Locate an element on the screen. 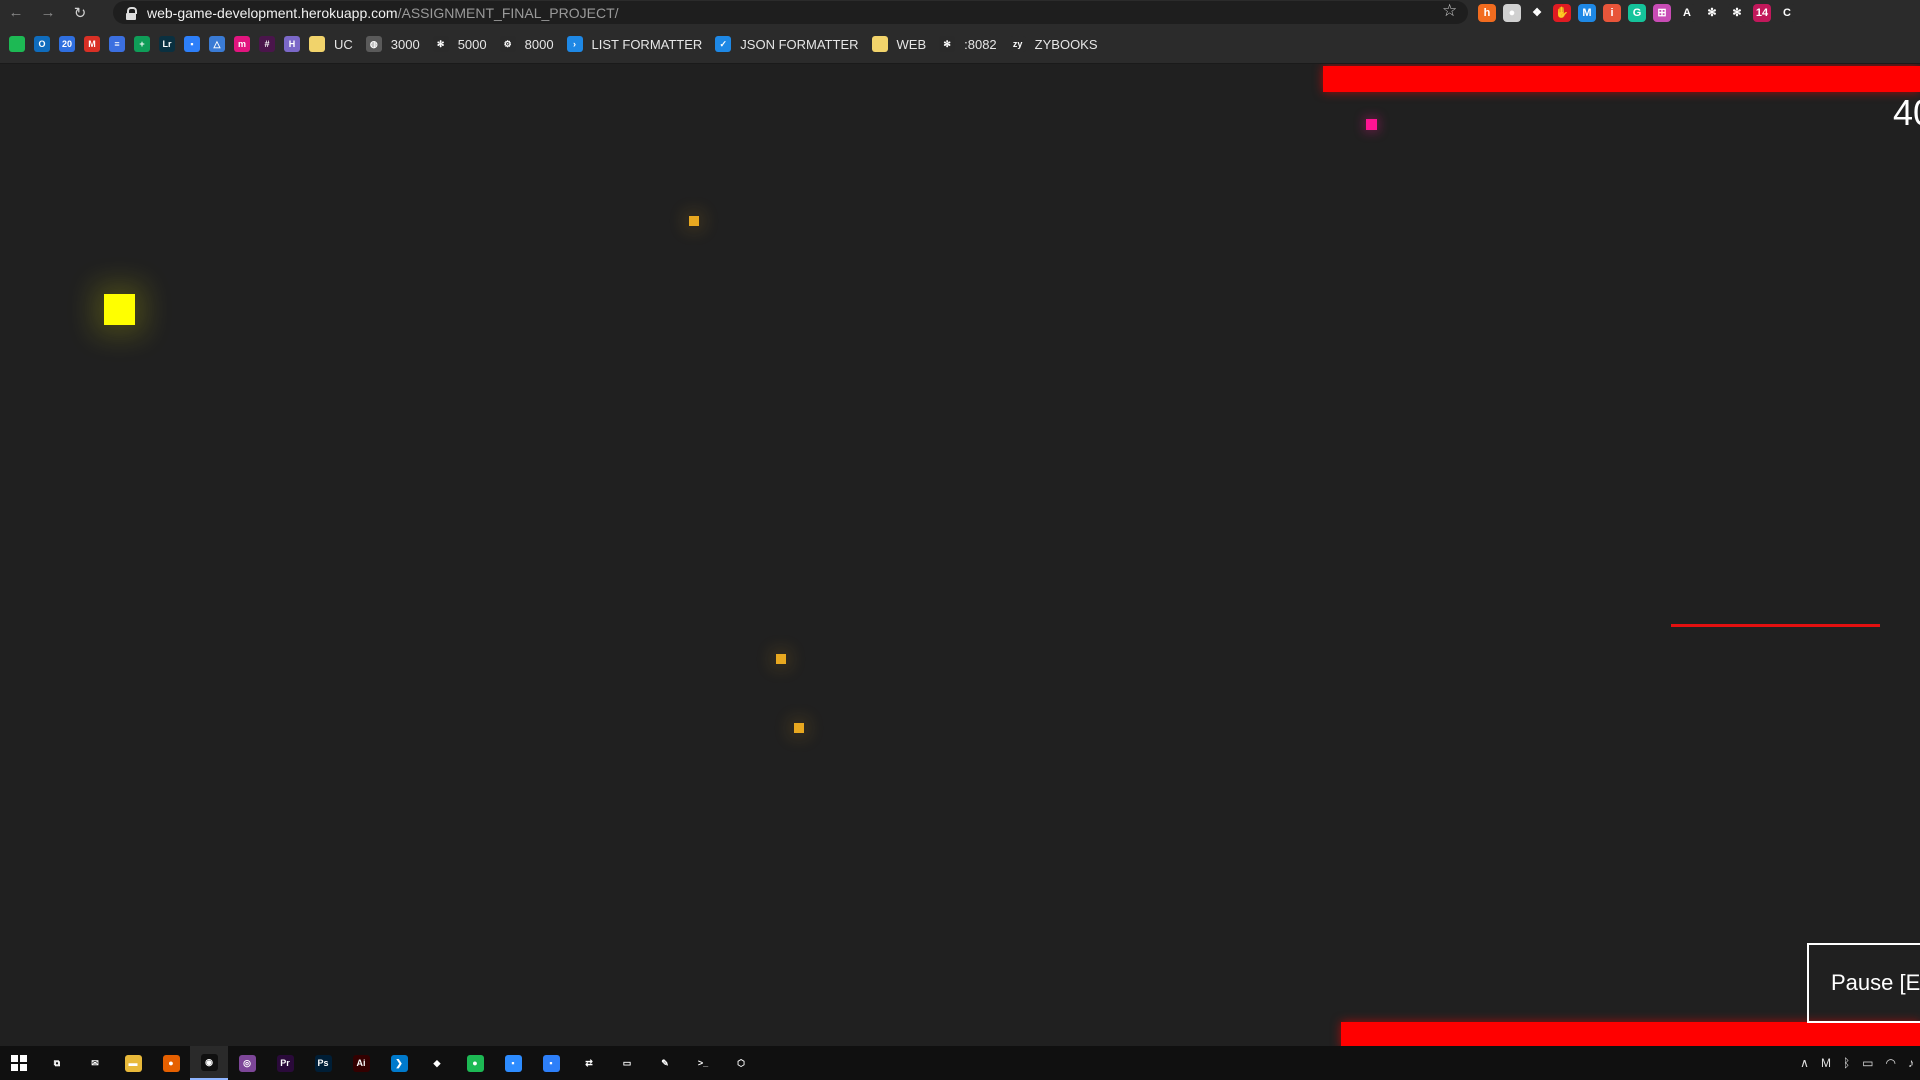 Image resolution: width=1920 pixels, height=1080 pixels. taskbar-app: ⇄ is located at coordinates (589, 1063).